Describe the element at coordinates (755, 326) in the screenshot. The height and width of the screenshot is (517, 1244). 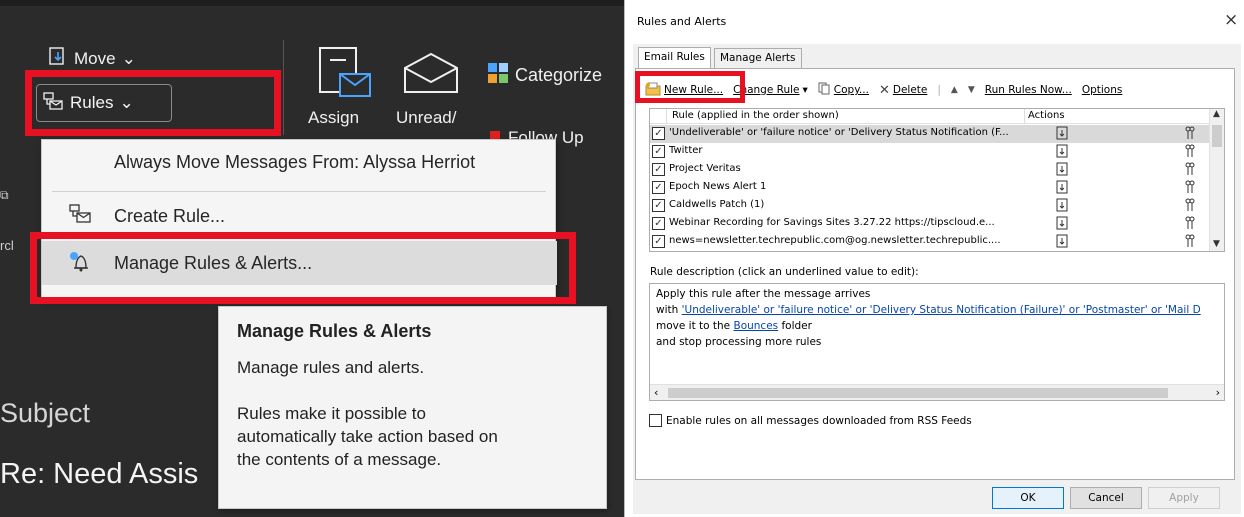
I see `folder-link: Bounces` at that location.